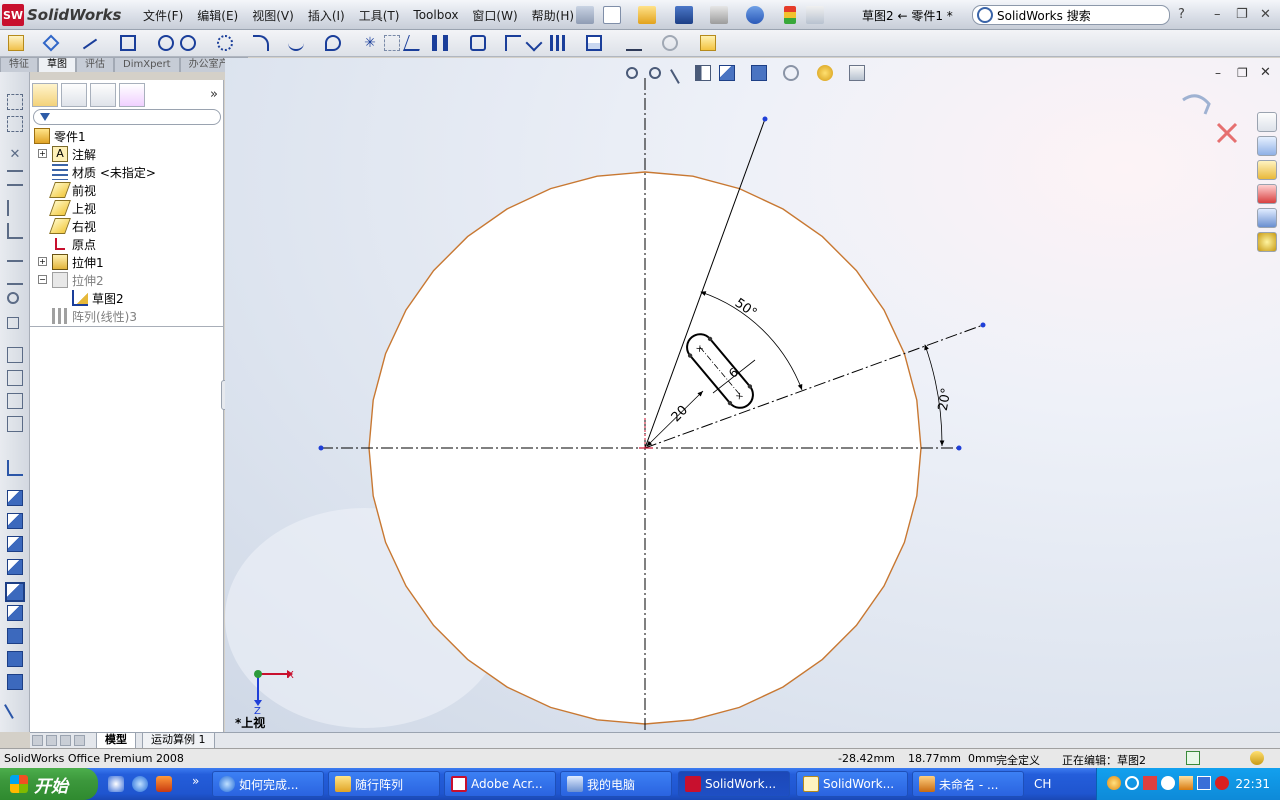  What do you see at coordinates (1042, 784) in the screenshot?
I see `ime-indicator: CH` at bounding box center [1042, 784].